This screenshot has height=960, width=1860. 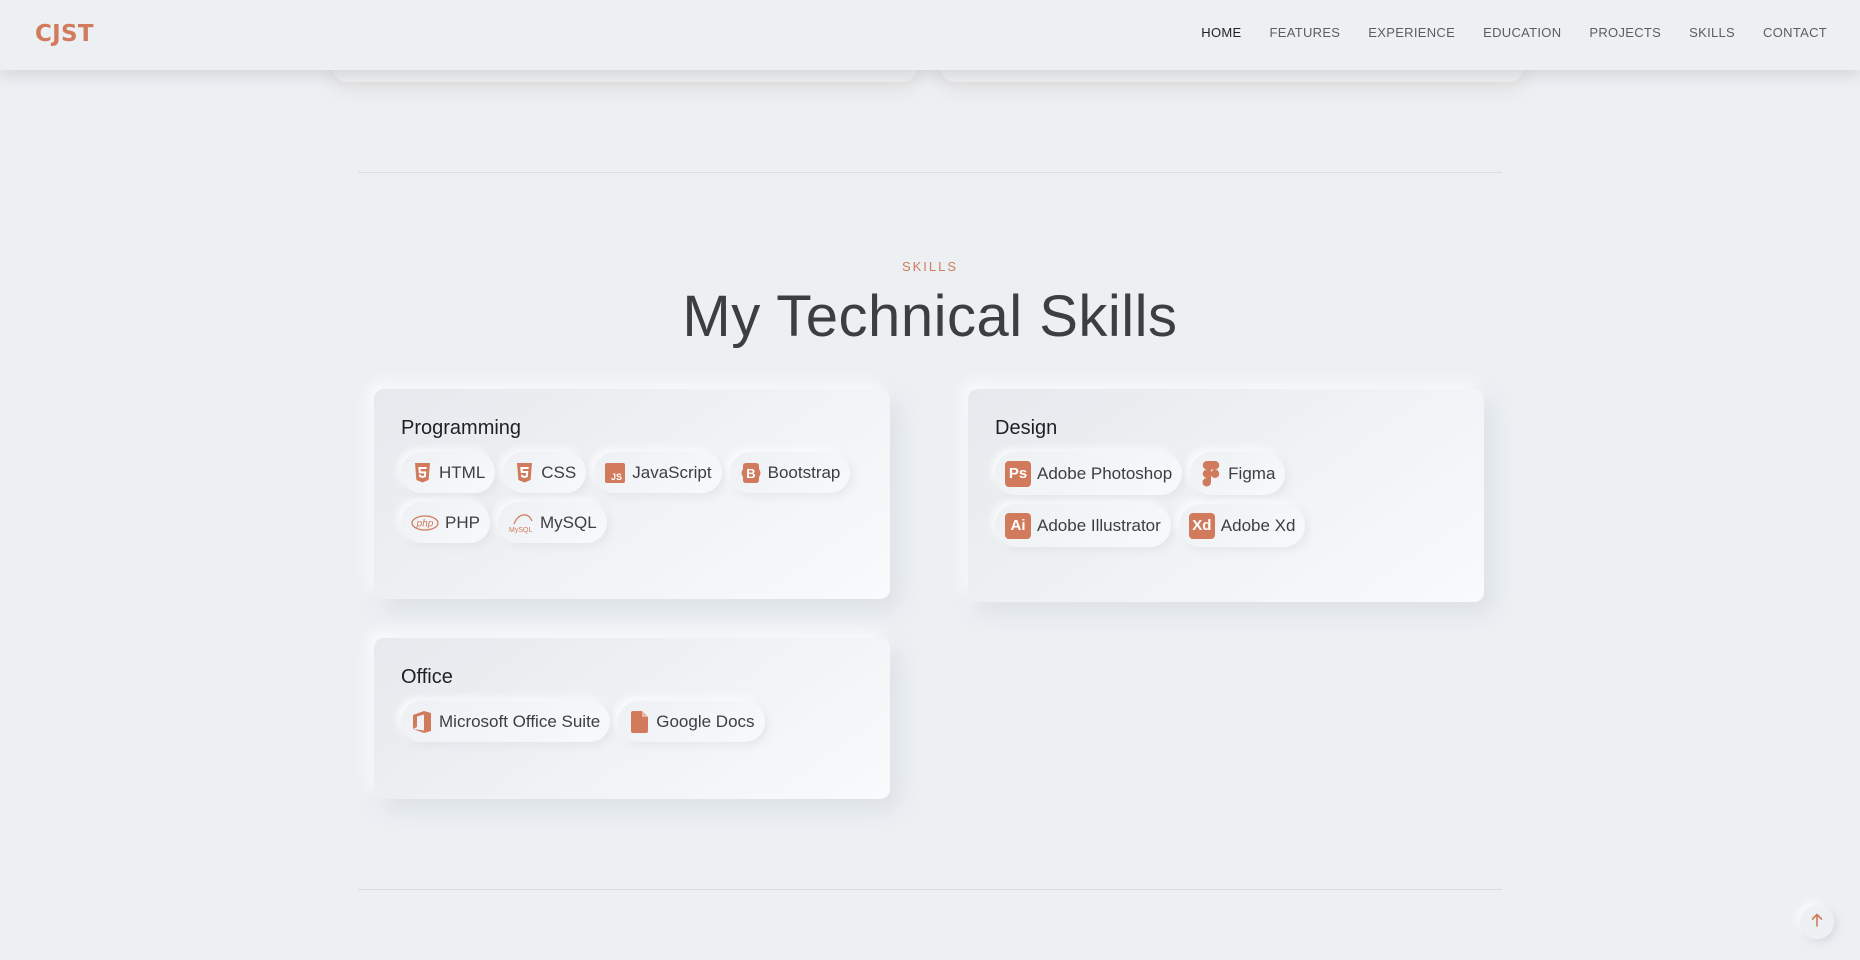 I want to click on nav-item-home: HOME, so click(x=1221, y=32).